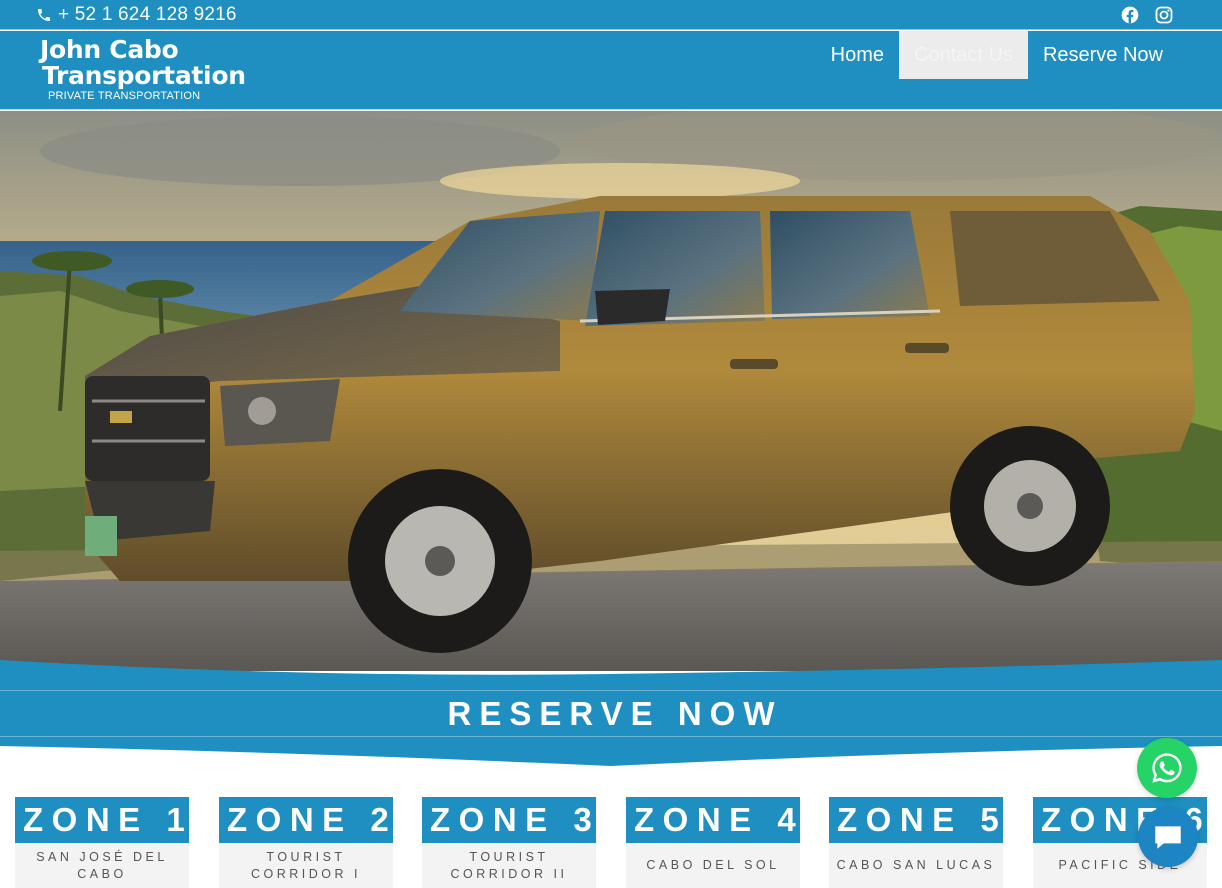 This screenshot has width=1222, height=888. I want to click on zone-card-4: ZONE 4 CABO DEL SOL, so click(713, 842).